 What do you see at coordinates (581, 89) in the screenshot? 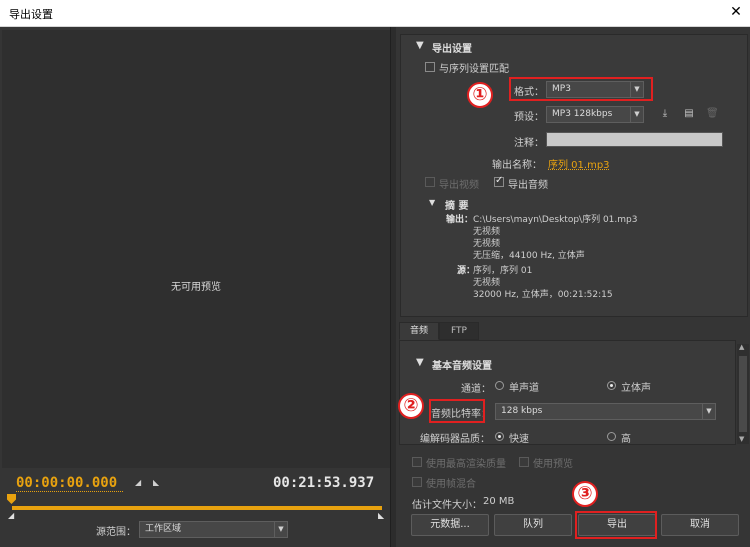
I see `highlight-box-format` at bounding box center [581, 89].